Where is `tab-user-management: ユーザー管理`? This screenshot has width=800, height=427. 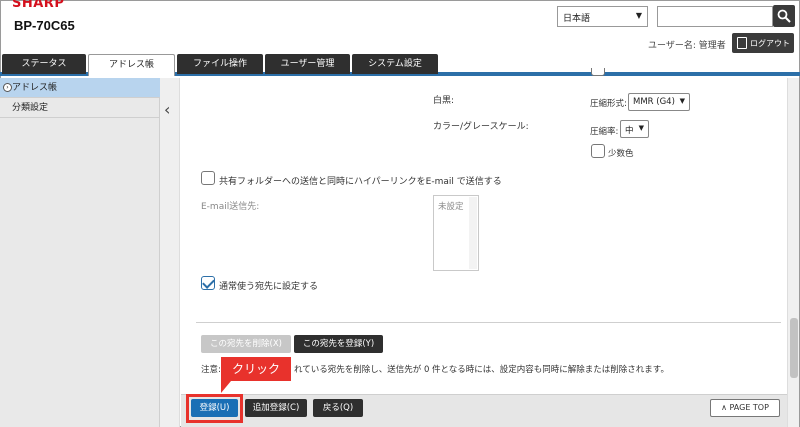
tab-user-management: ユーザー管理 is located at coordinates (307, 64).